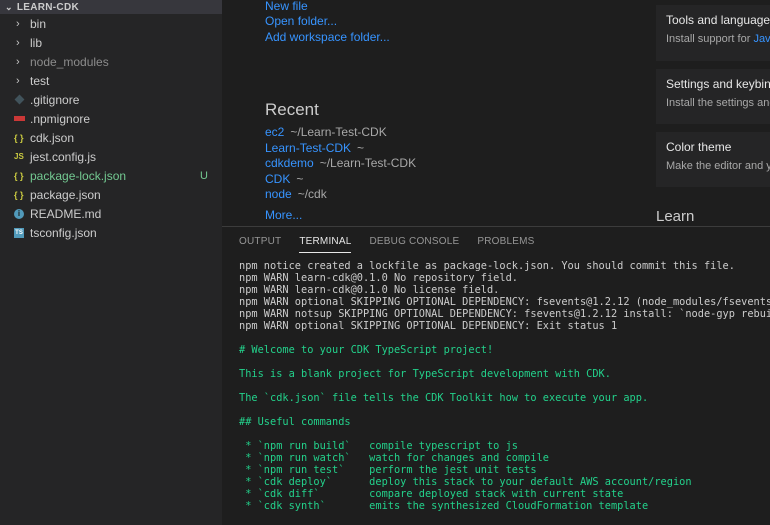  What do you see at coordinates (21, 118) in the screenshot?
I see `npm-icon` at bounding box center [21, 118].